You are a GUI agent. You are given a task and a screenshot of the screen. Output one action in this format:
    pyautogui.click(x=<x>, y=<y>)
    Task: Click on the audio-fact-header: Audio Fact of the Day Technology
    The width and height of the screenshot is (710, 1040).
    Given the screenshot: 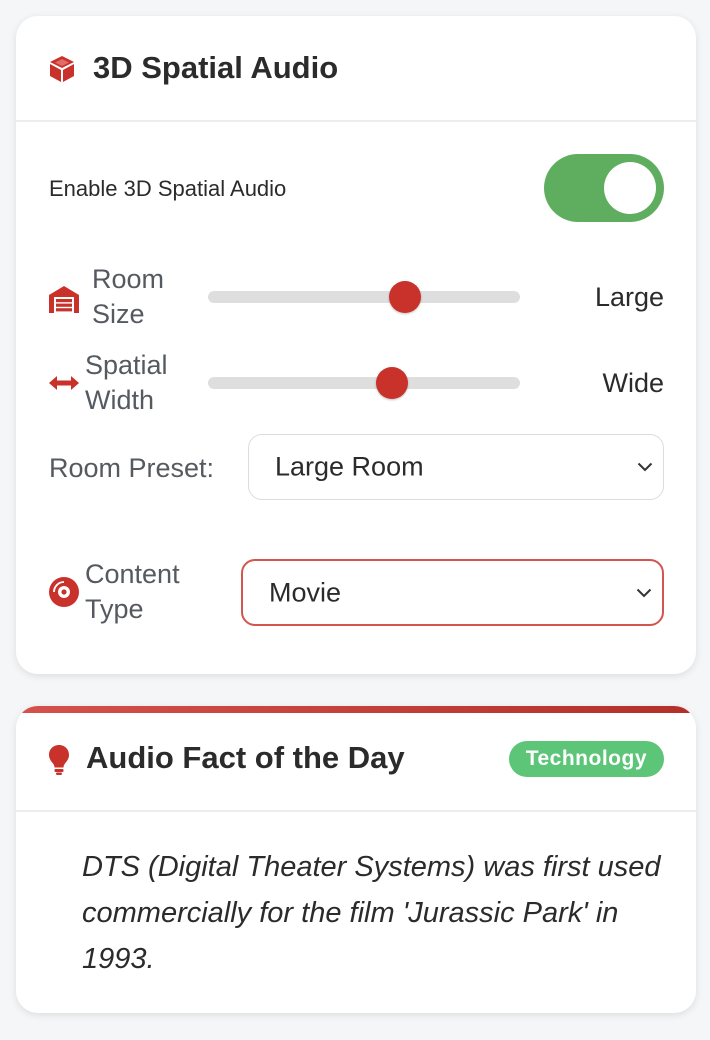 What is the action you would take?
    pyautogui.click(x=356, y=759)
    